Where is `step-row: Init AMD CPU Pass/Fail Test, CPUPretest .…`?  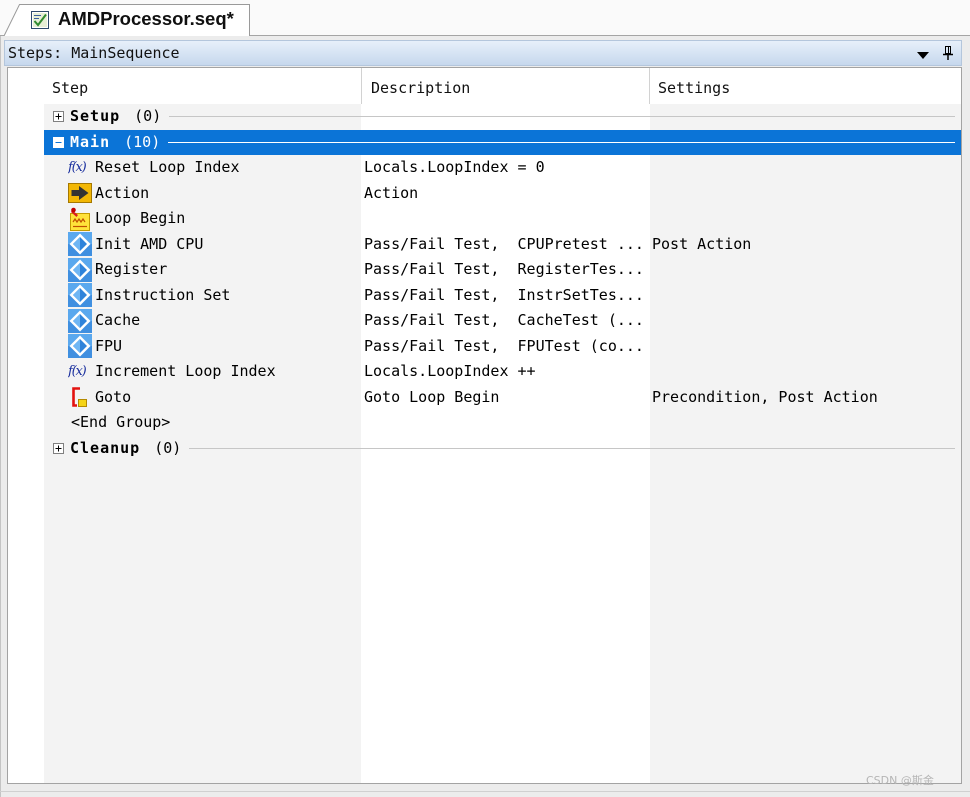
step-row: Init AMD CPU Pass/Fail Test, CPUPretest .… is located at coordinates (502, 245).